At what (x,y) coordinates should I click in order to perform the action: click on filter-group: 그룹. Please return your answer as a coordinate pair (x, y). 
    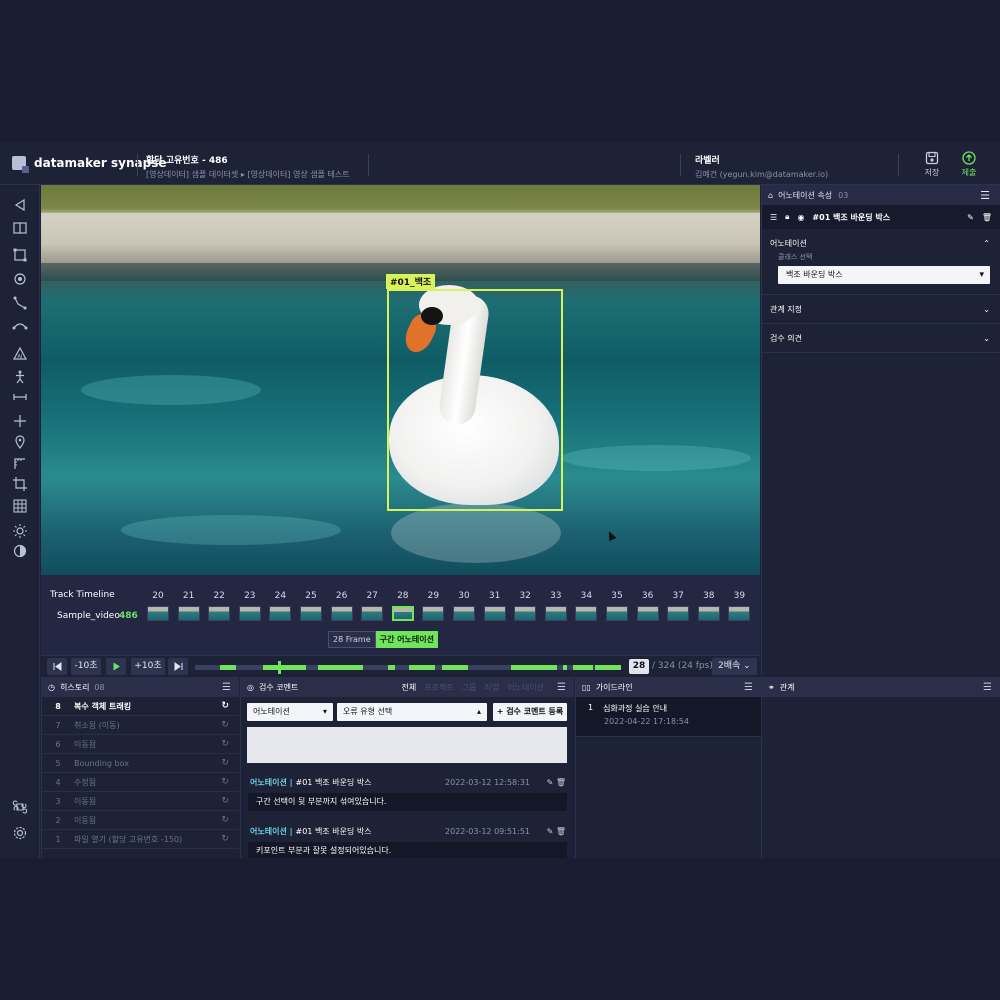
    Looking at the image, I should click on (469, 687).